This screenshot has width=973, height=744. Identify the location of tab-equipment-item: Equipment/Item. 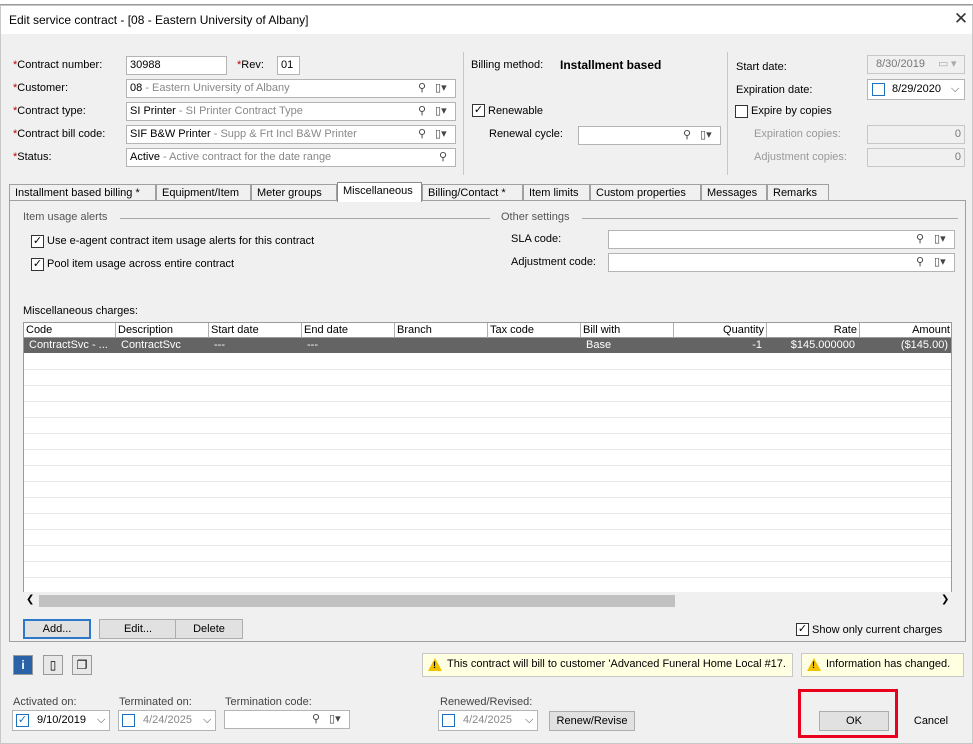
(203, 192).